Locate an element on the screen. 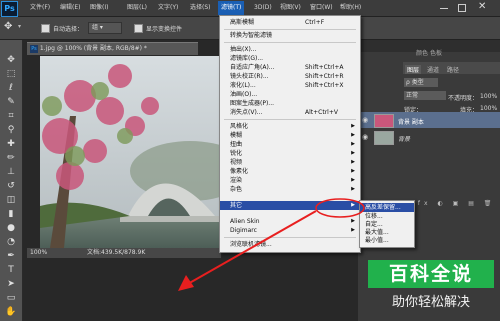 This screenshot has height=321, width=500. menu-item-video: 视频 ▶ is located at coordinates (290, 162).